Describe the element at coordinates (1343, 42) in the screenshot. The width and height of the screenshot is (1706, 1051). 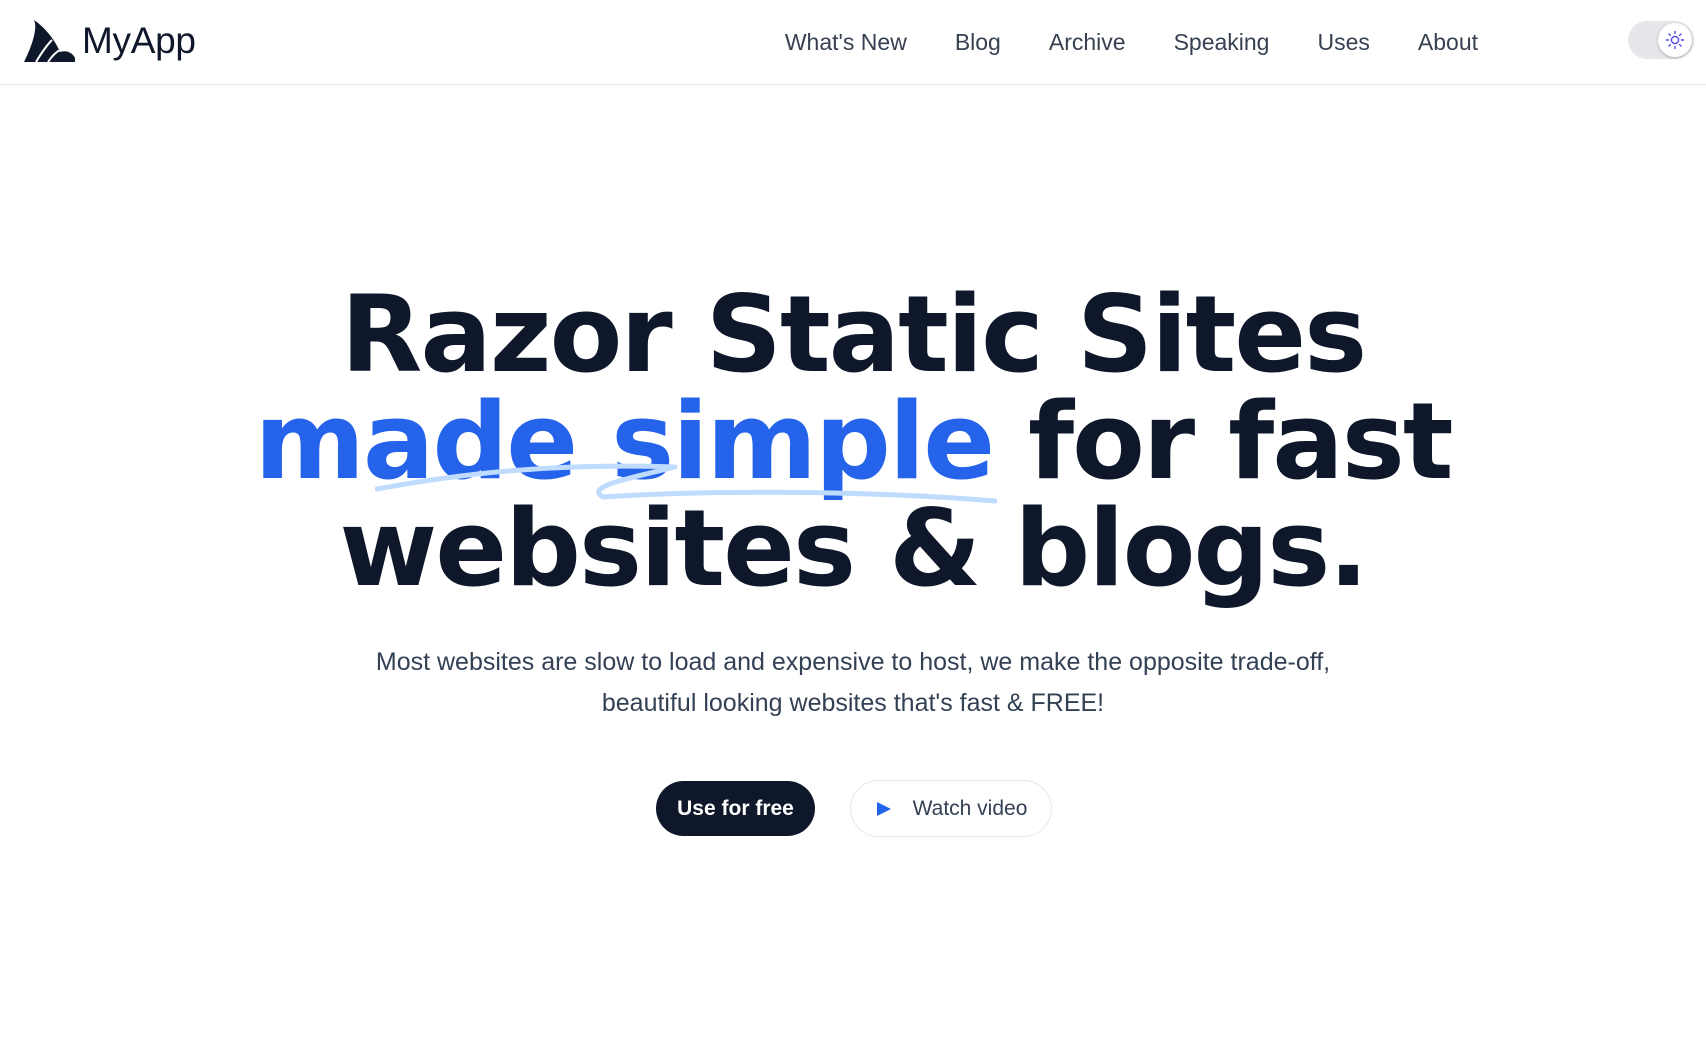
I see `nav-item-uses: Uses` at that location.